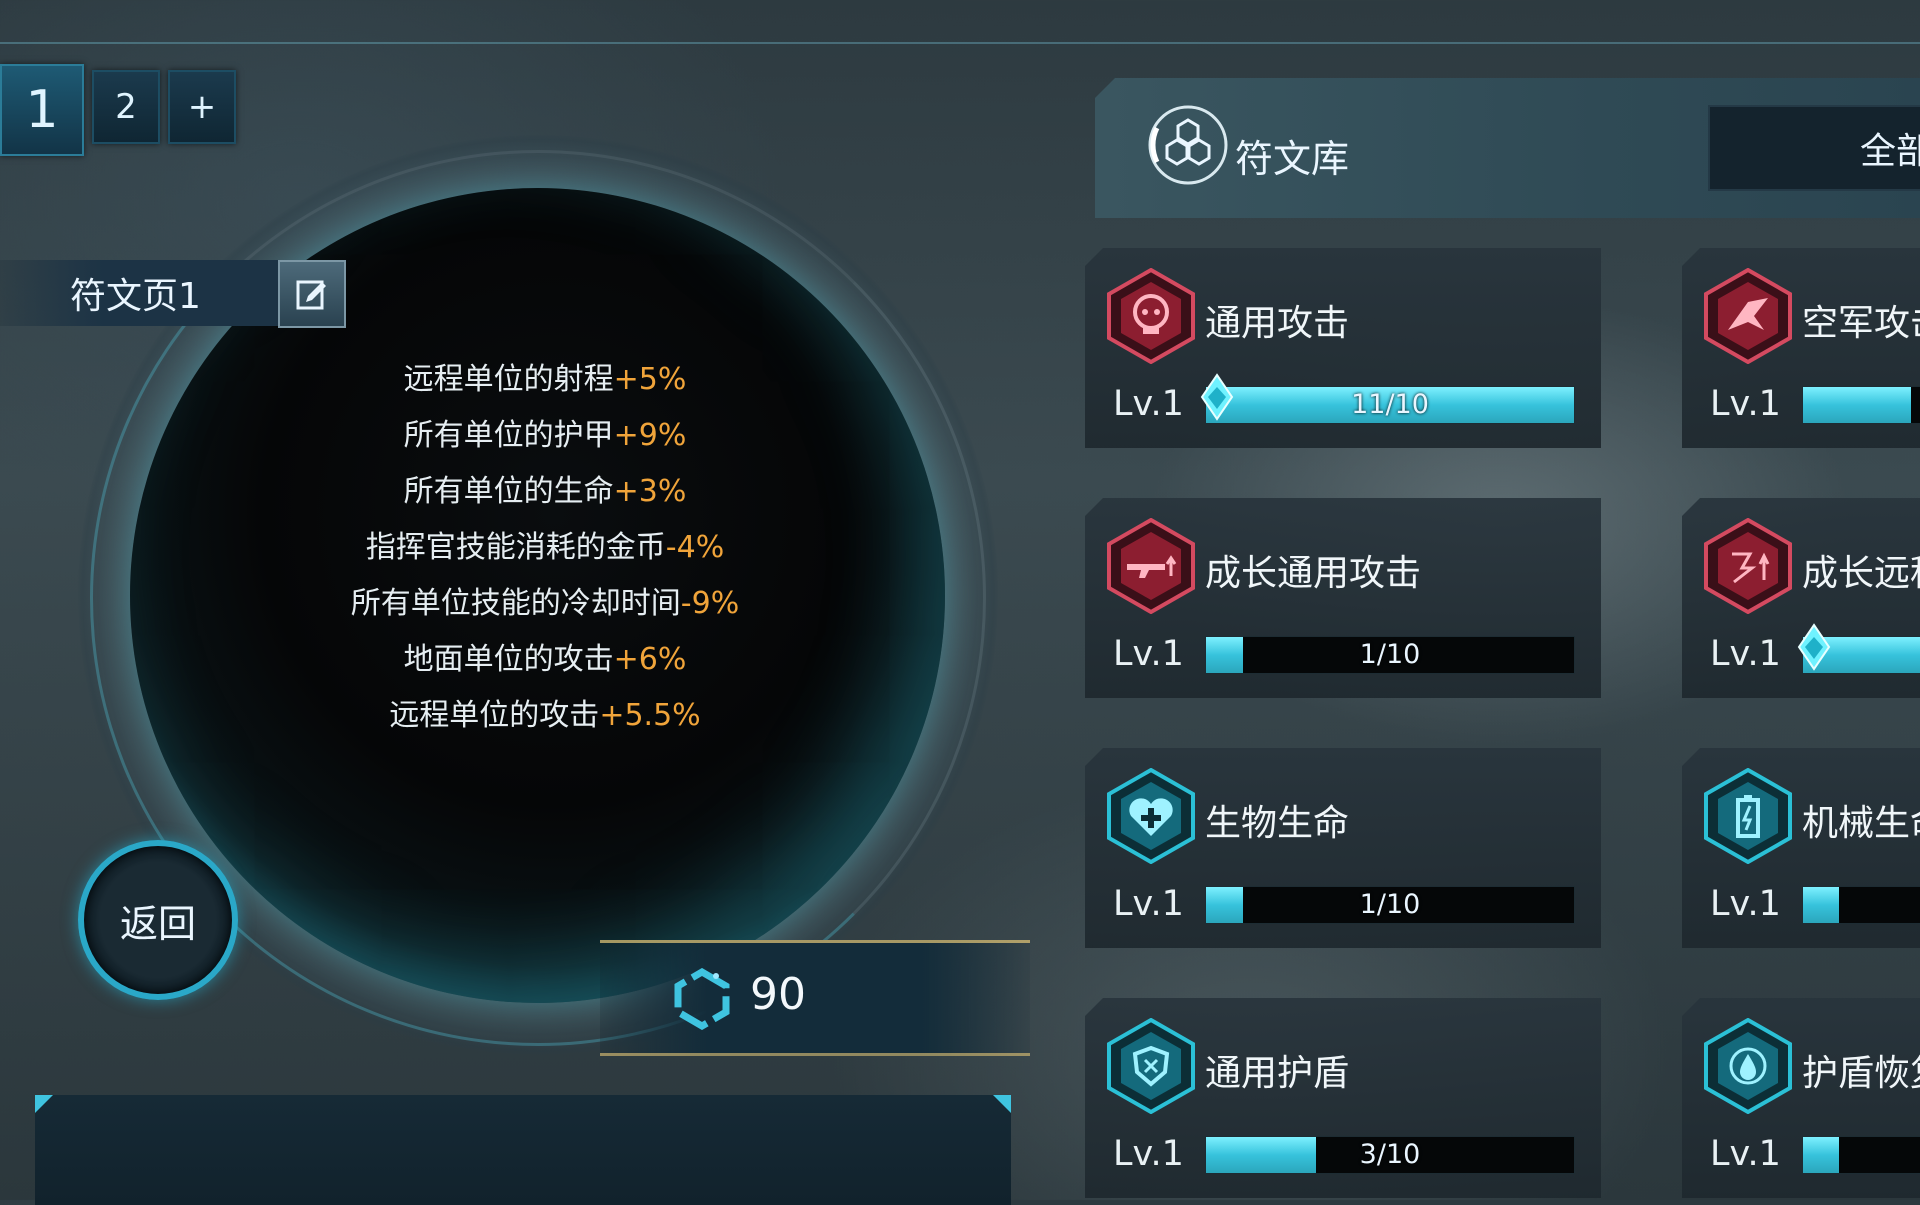  What do you see at coordinates (545, 715) in the screenshot?
I see `bonus-item: 远程单位的攻击+5.5%` at bounding box center [545, 715].